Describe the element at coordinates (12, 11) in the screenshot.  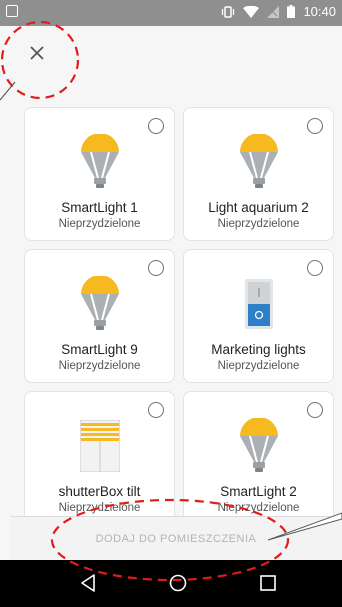
I see `notification-icon` at that location.